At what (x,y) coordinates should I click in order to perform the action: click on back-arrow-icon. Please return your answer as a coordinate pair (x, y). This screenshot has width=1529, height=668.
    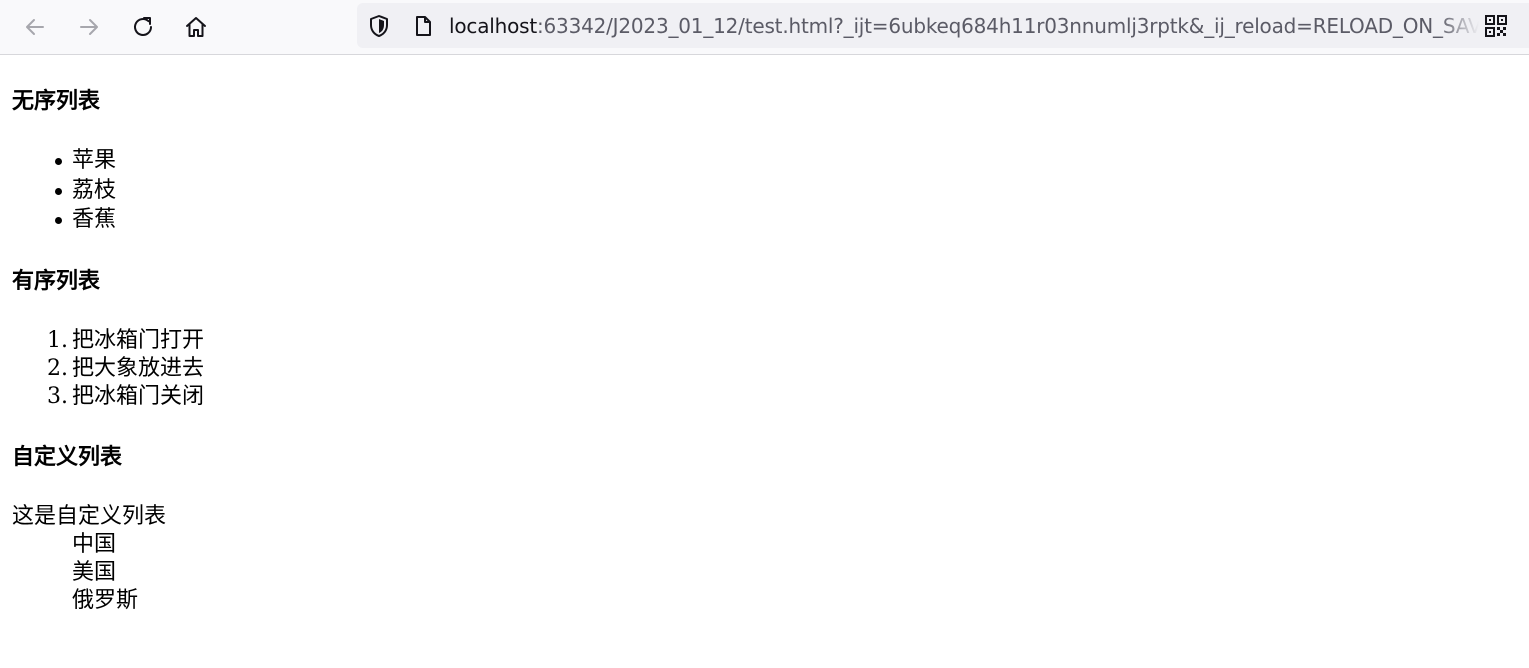
    Looking at the image, I should click on (35, 27).